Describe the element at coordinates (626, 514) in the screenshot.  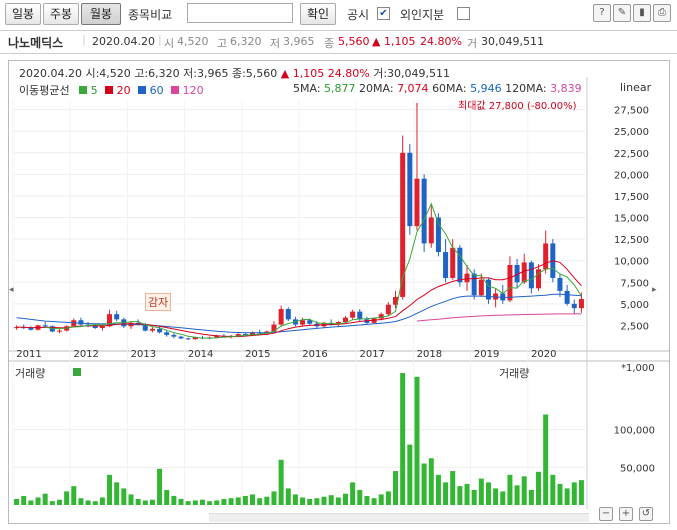
I see `zoom-in-icon: +` at that location.